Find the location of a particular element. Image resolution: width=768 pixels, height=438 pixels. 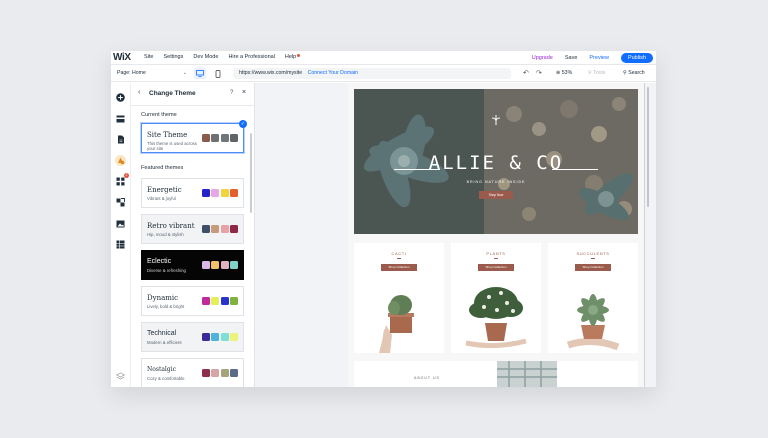

cactus-image is located at coordinates (396, 324).